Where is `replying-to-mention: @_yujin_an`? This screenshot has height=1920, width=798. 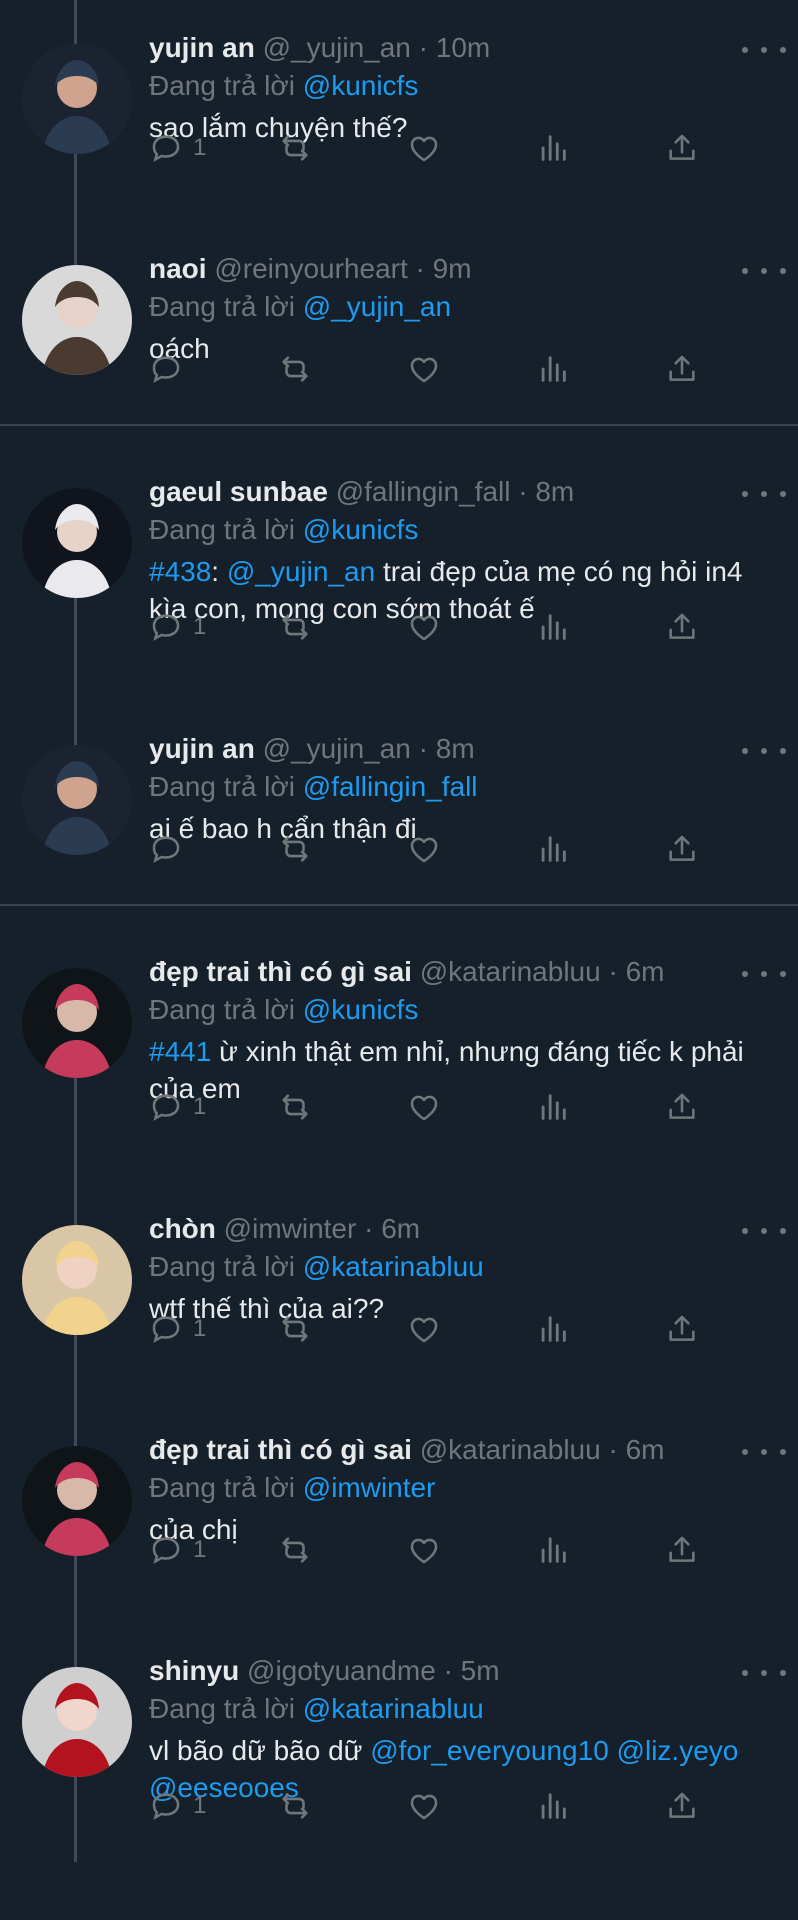 replying-to-mention: @_yujin_an is located at coordinates (377, 306).